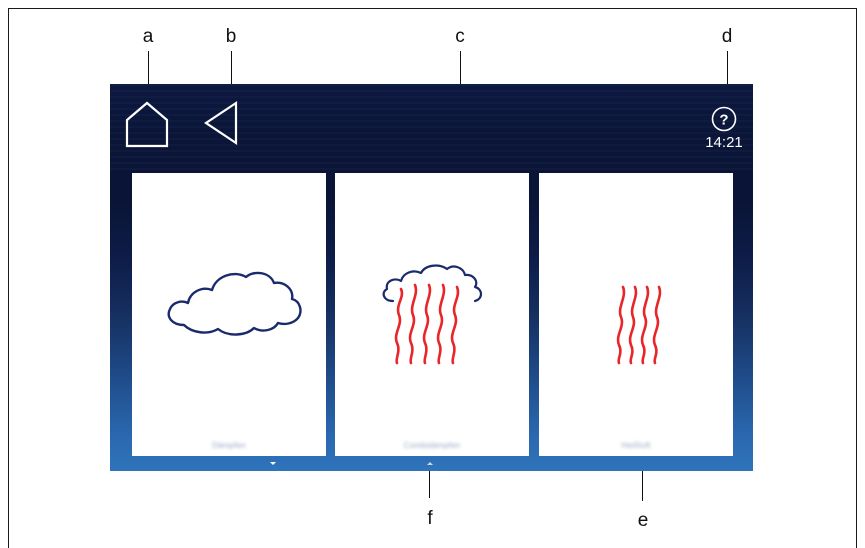  What do you see at coordinates (639, 325) in the screenshot?
I see `heat-waves-icon` at bounding box center [639, 325].